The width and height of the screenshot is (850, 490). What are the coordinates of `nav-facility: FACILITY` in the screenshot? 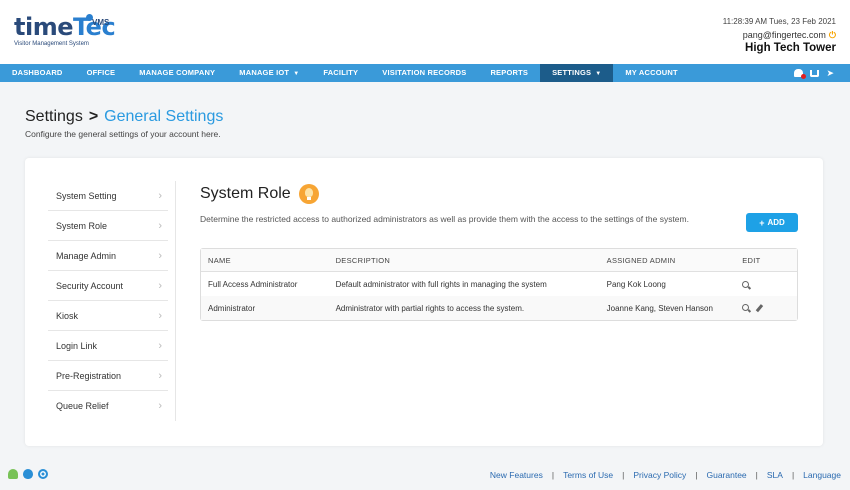 It's located at (340, 73).